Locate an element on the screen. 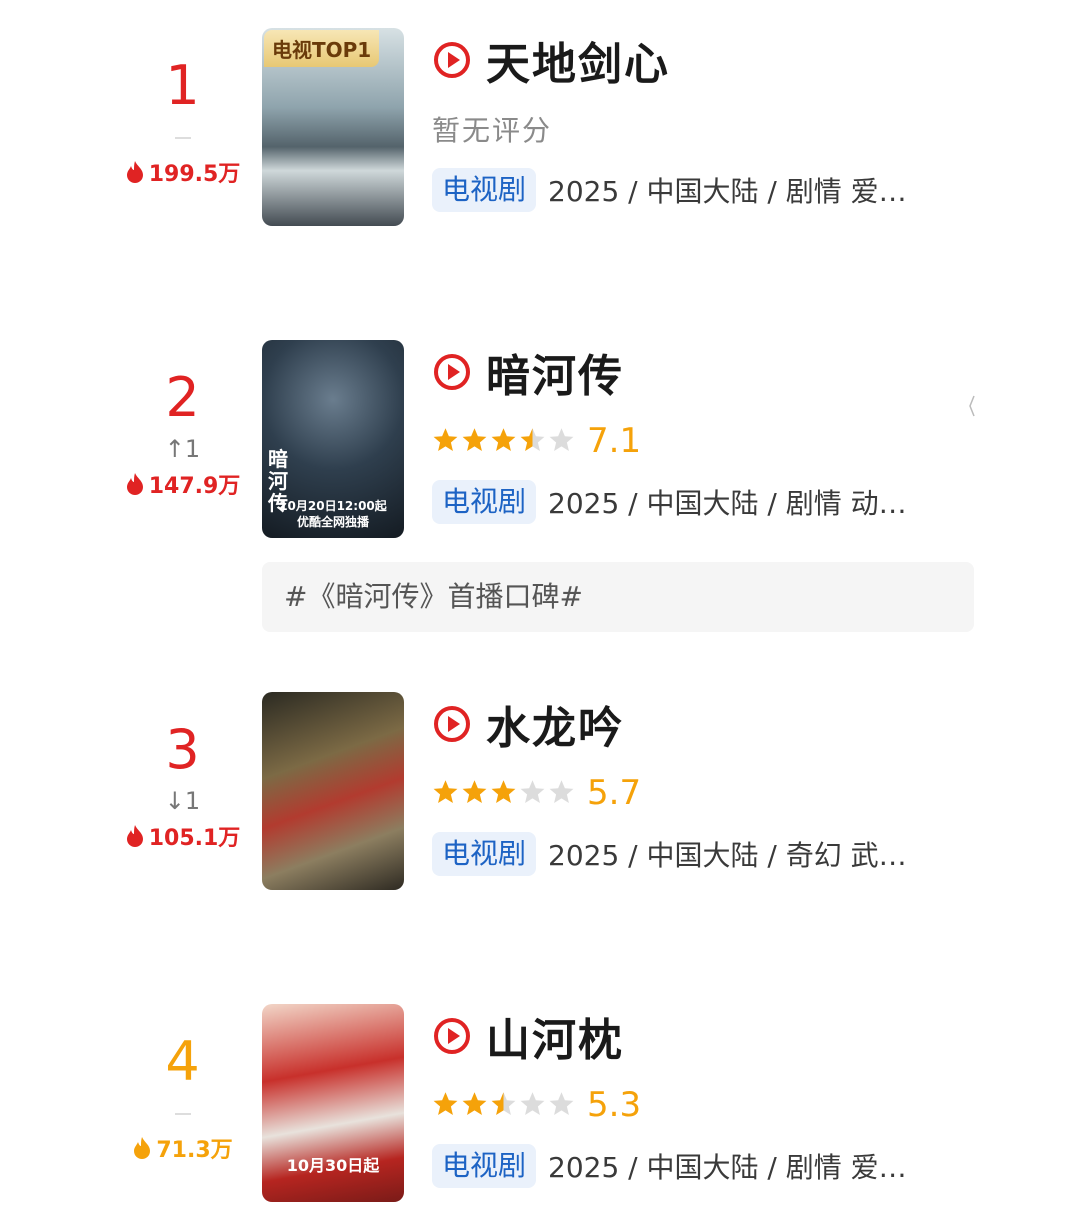  poster-image: 电视TOP1 is located at coordinates (333, 127).